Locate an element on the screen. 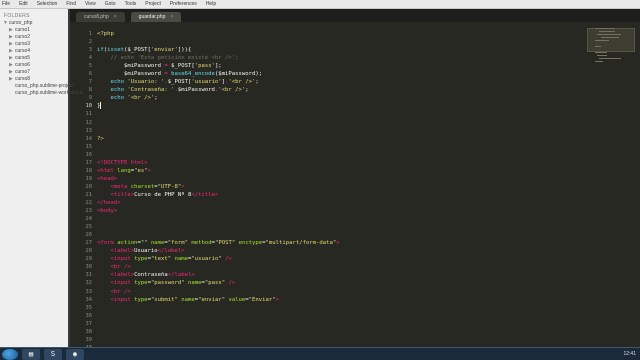 The width and height of the screenshot is (640, 360). menu-item-file: File is located at coordinates (6, 4).